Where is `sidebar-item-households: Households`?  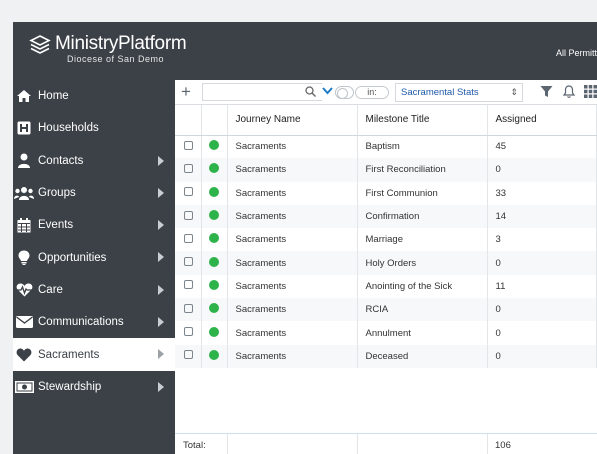
sidebar-item-households: Households is located at coordinates (94, 128).